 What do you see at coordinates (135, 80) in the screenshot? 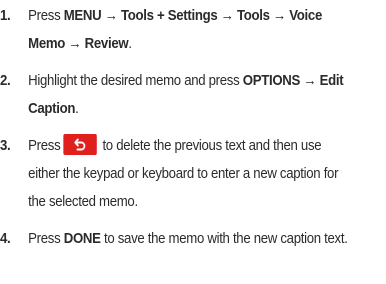
I see `step-text: Highlight the desired memo and press` at bounding box center [135, 80].